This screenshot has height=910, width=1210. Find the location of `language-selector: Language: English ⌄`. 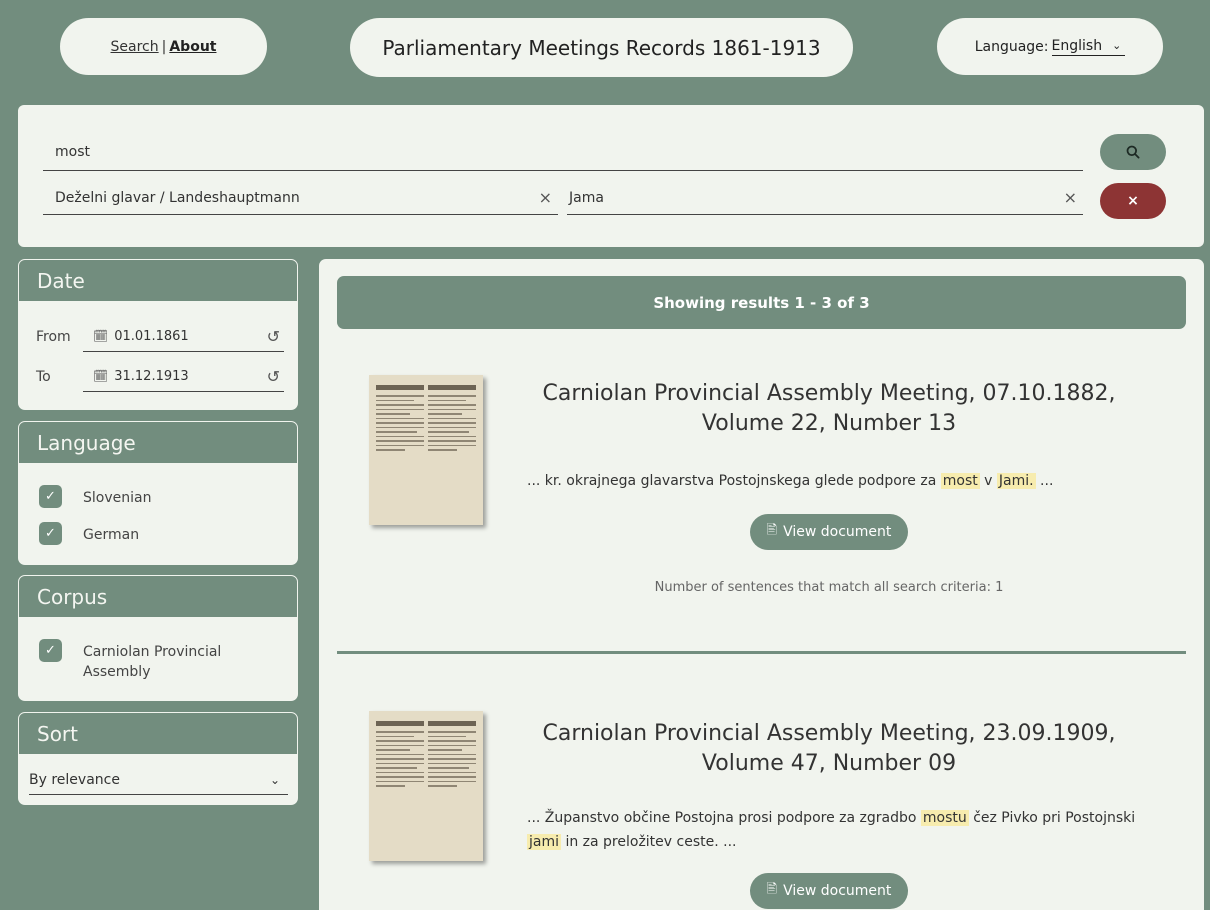

language-selector: Language: English ⌄ is located at coordinates (1050, 46).